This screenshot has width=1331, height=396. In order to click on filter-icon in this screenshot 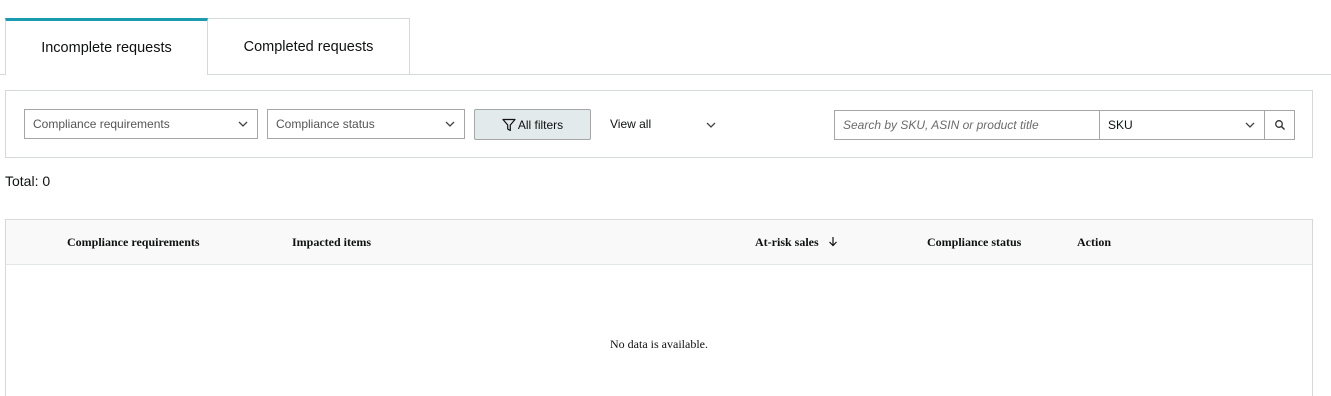, I will do `click(509, 124)`.